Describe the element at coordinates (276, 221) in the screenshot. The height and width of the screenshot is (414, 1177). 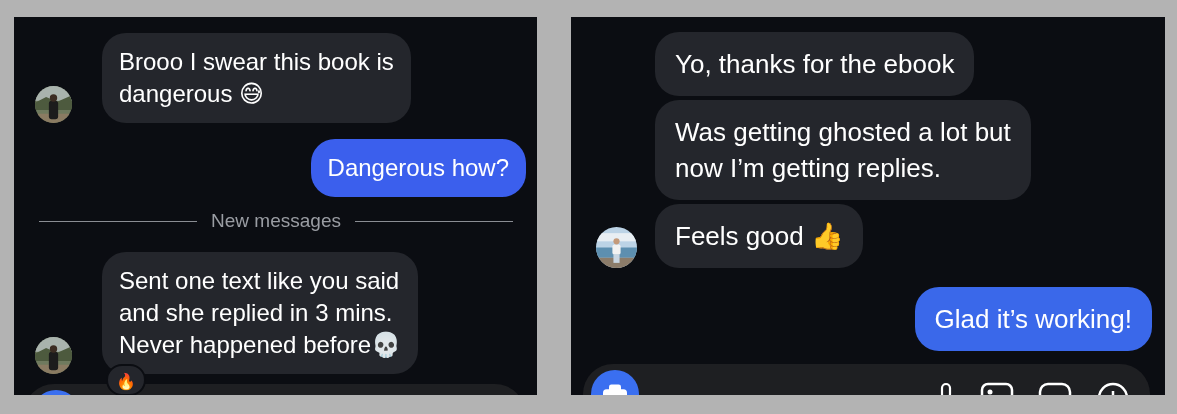
I see `divider-label: New messages` at that location.